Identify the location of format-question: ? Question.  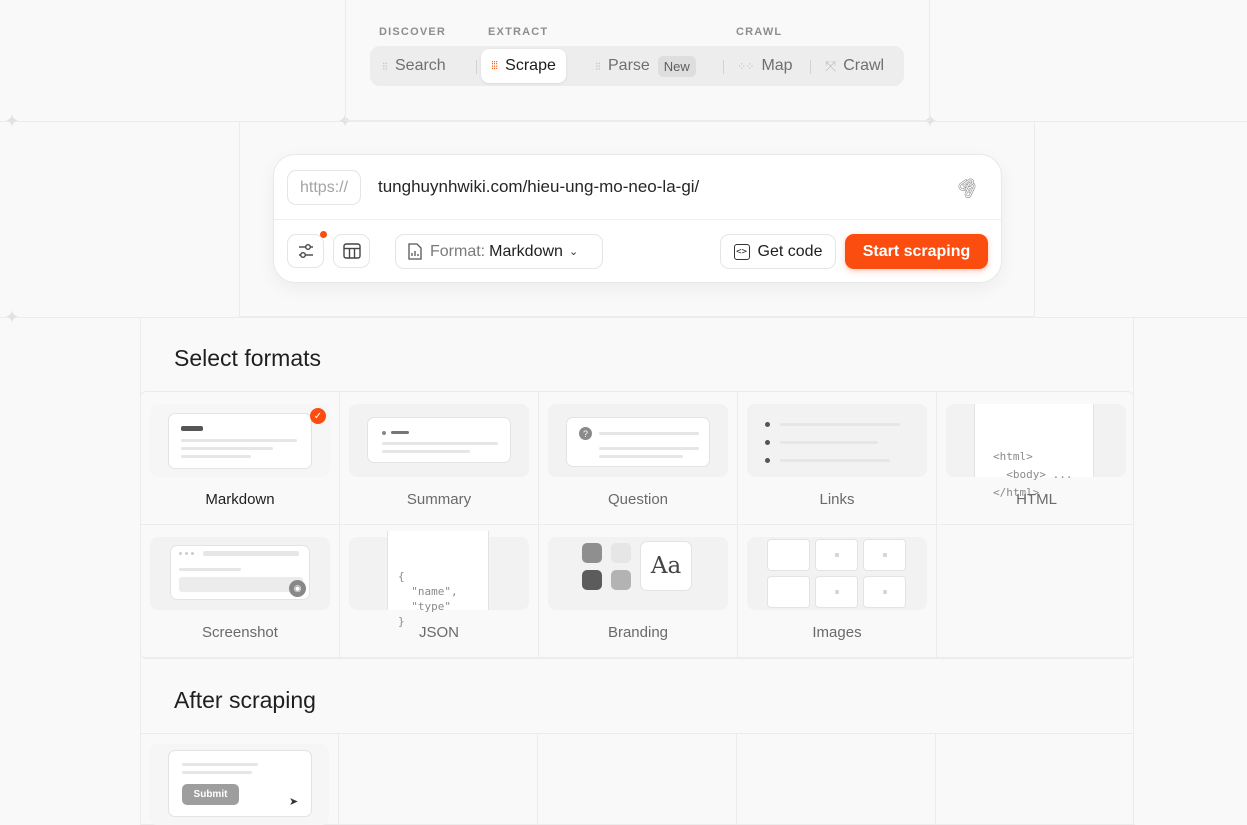
(638, 458).